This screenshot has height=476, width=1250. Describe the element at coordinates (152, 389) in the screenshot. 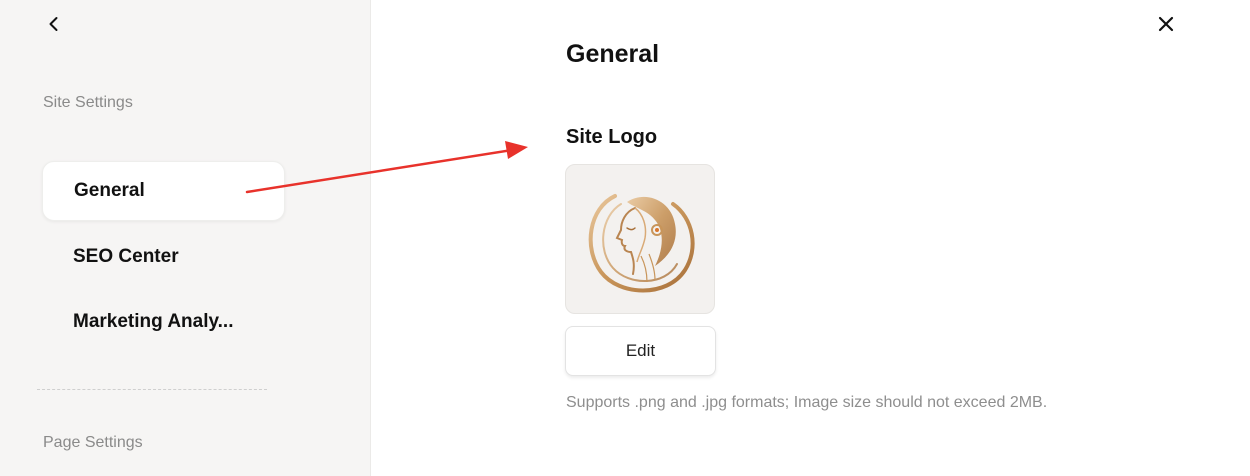

I see `sidebar-divider` at that location.